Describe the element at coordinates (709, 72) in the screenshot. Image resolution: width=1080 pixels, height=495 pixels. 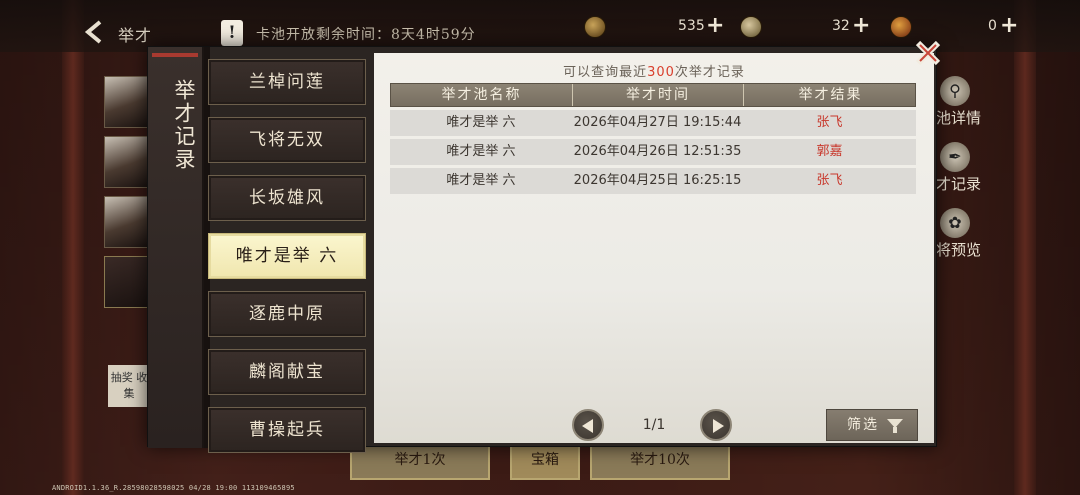
I see `hint-suffix: 次举才记录` at that location.